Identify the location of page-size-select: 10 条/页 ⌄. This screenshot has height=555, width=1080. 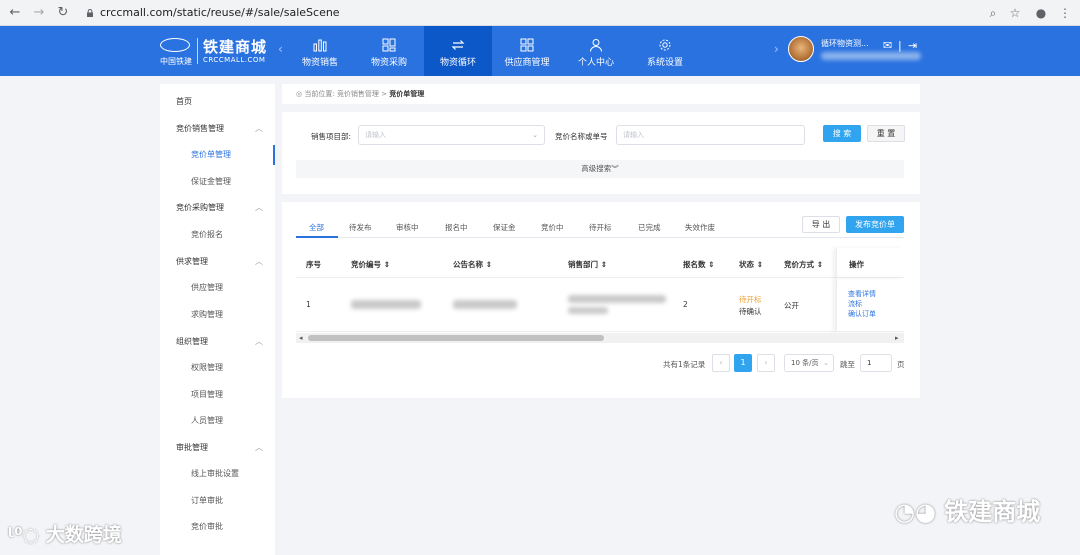
(809, 363).